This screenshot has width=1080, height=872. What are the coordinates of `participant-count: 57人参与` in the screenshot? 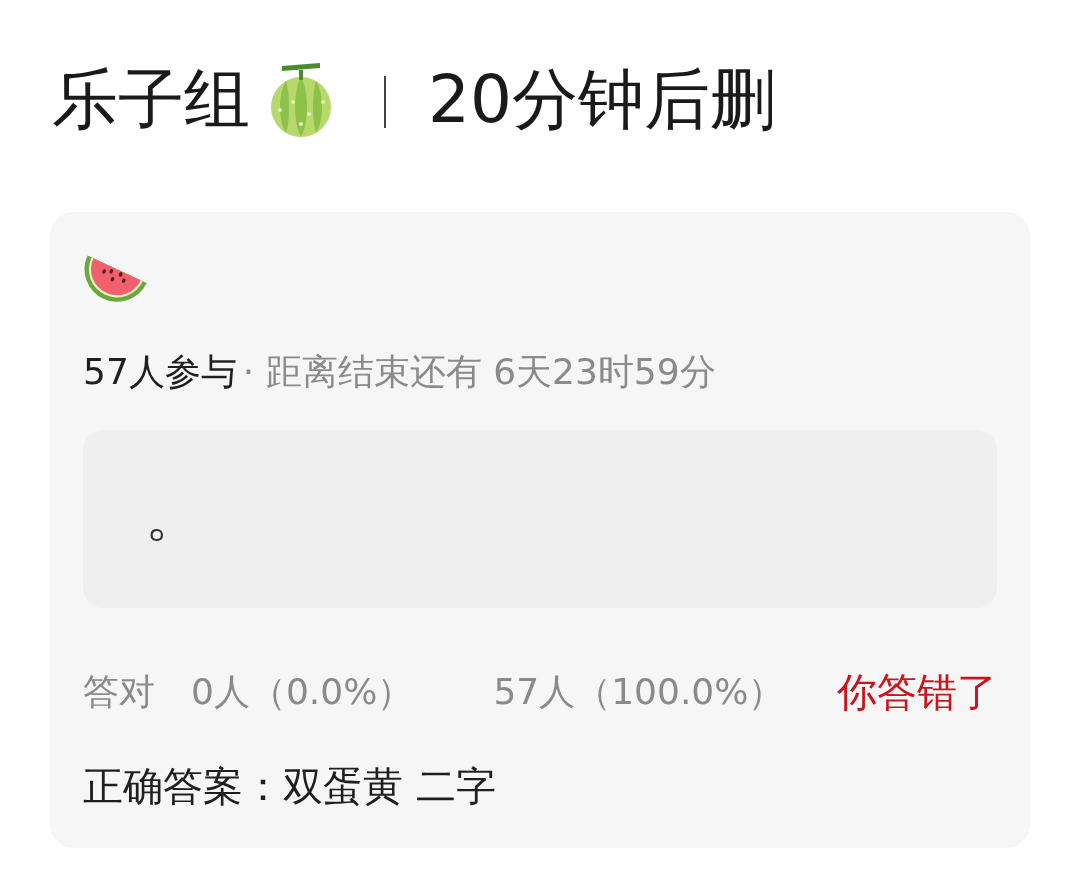 It's located at (160, 372).